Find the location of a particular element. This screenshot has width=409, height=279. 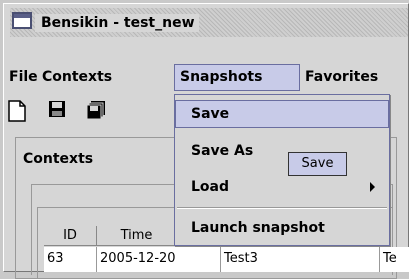

menu-favorites: Favorites is located at coordinates (341, 77).